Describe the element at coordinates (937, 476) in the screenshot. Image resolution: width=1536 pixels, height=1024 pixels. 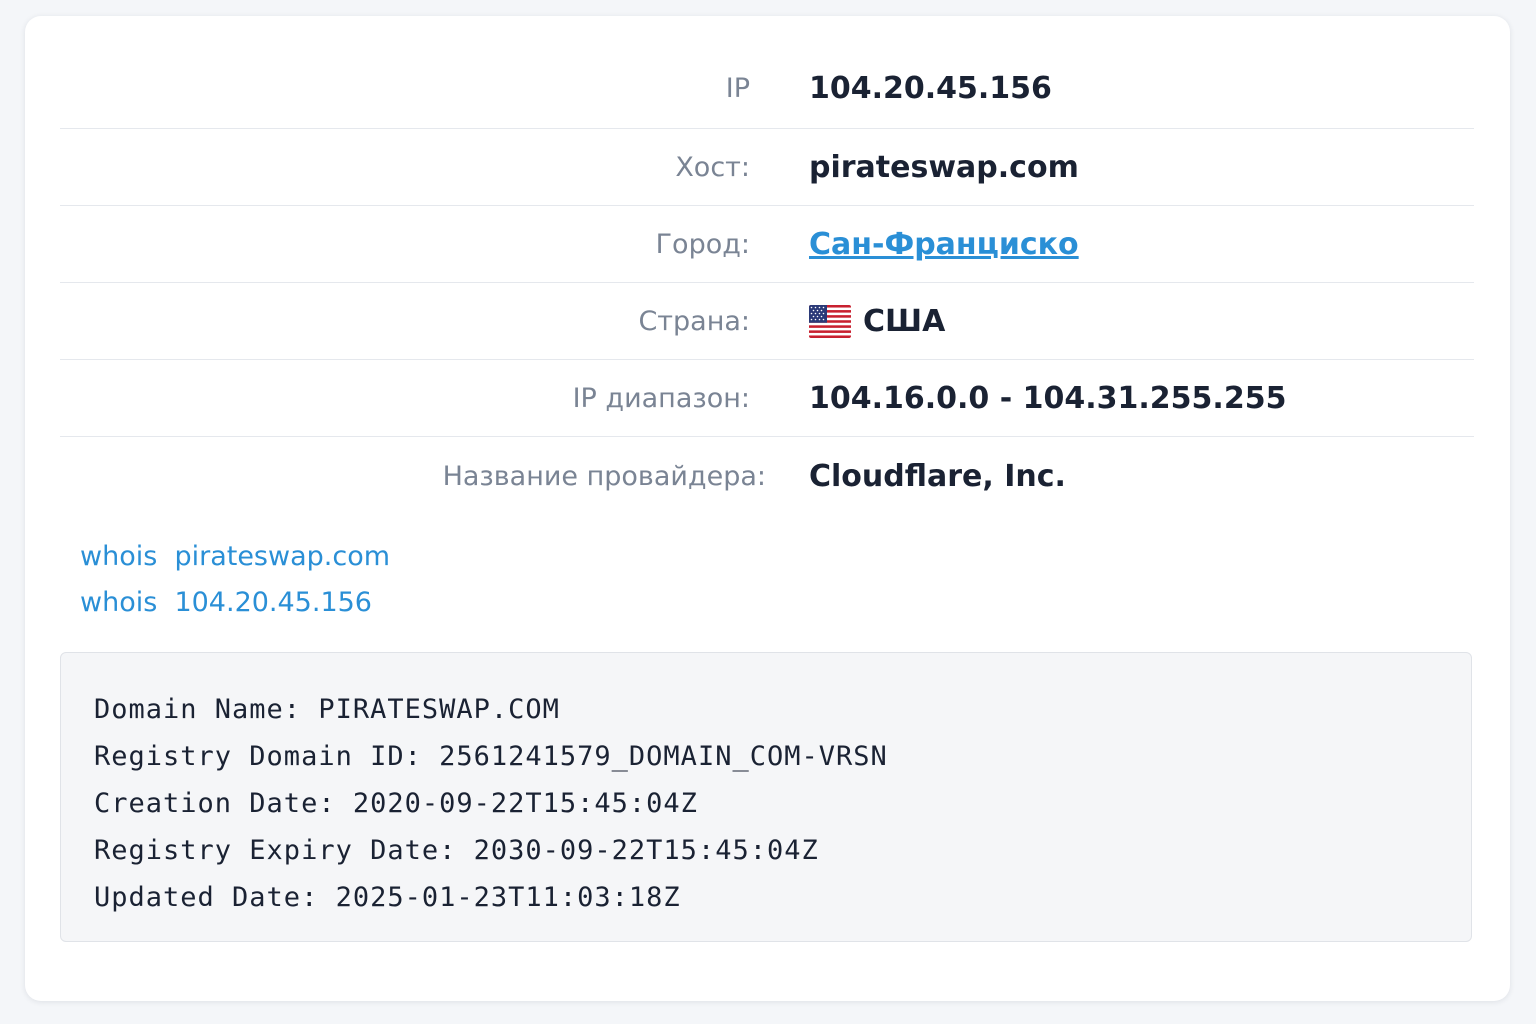
I see `provider-value: Cloudflare, Inc.` at that location.